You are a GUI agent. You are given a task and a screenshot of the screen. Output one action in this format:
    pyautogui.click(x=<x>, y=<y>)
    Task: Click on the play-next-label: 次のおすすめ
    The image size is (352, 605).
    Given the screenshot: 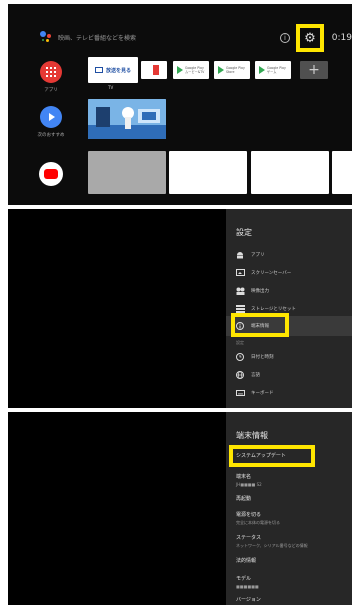 What is the action you would take?
    pyautogui.click(x=51, y=135)
    